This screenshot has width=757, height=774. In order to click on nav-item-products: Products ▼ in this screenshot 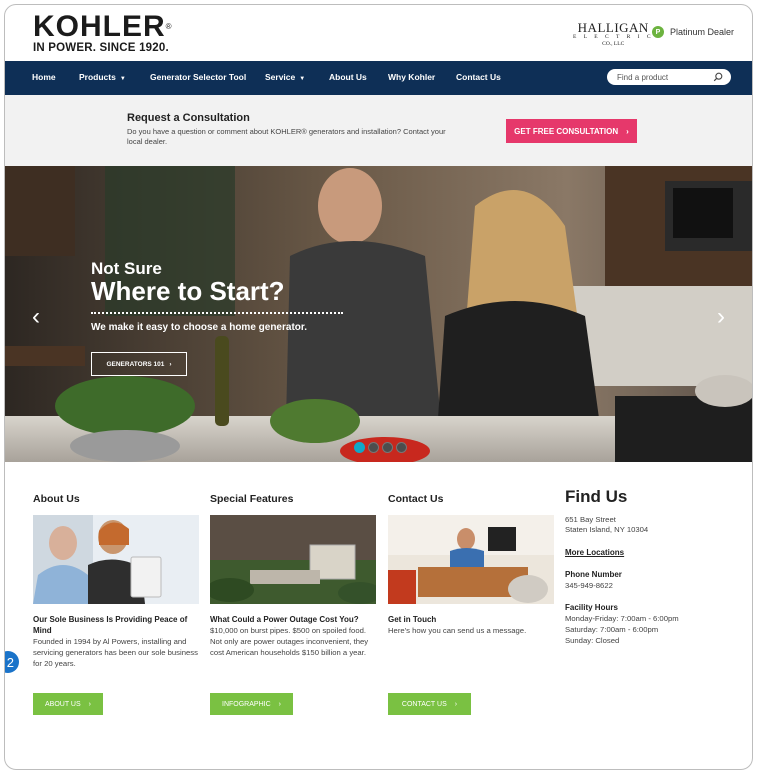, I will do `click(102, 77)`.